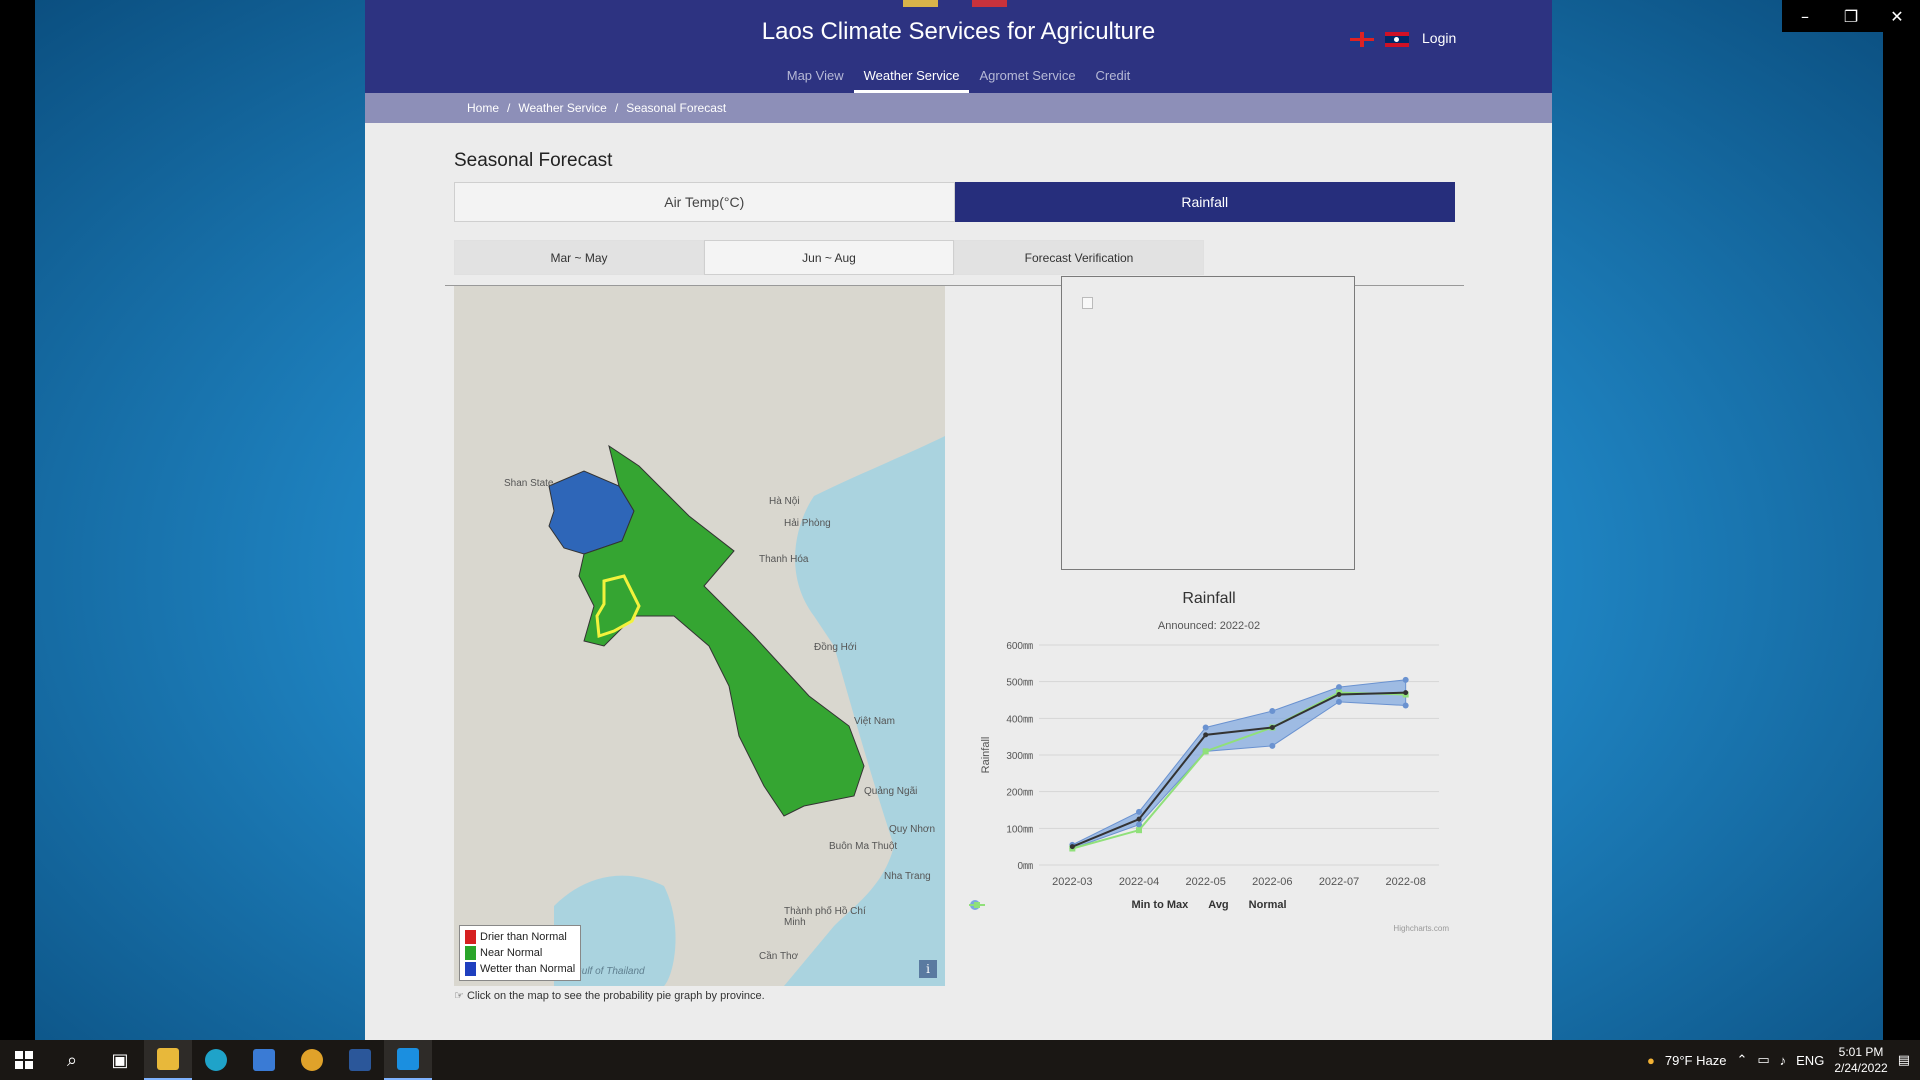 The height and width of the screenshot is (1080, 1920). Describe the element at coordinates (1397, 39) in the screenshot. I see `lao-flag-icon` at that location.